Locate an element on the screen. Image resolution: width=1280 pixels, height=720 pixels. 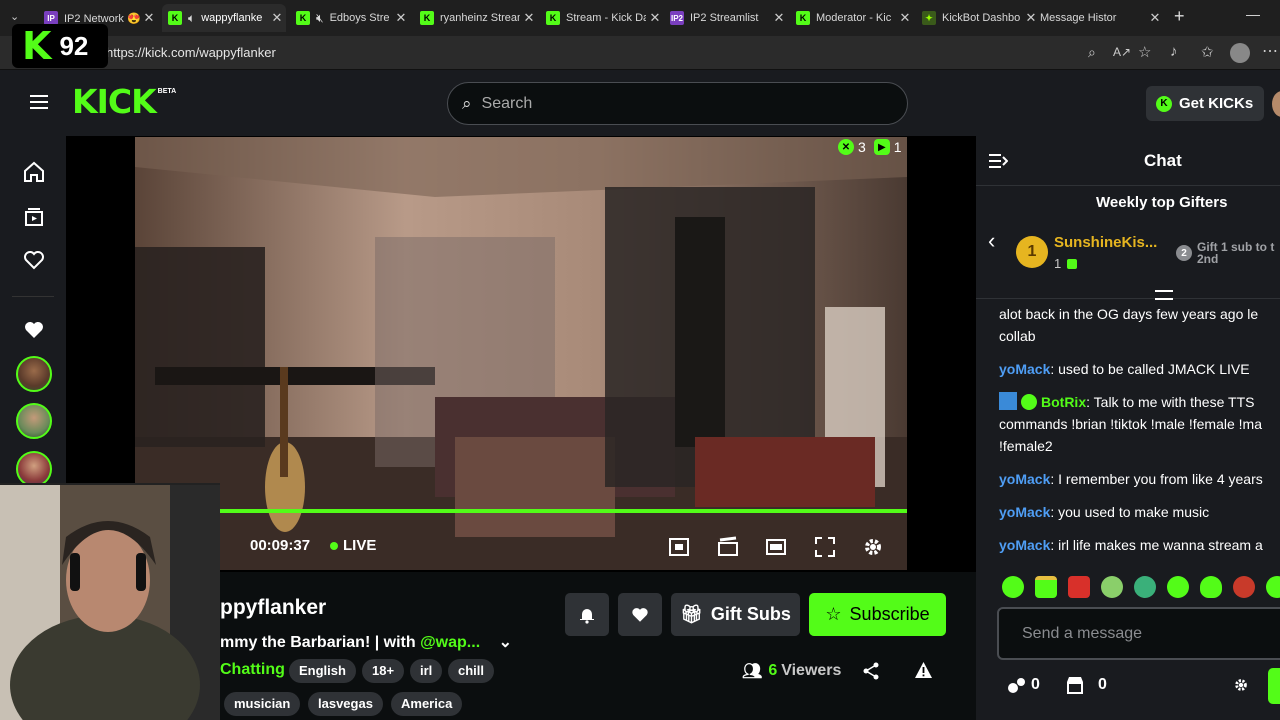
minimize-button: — is located at coordinates (1253, 14).